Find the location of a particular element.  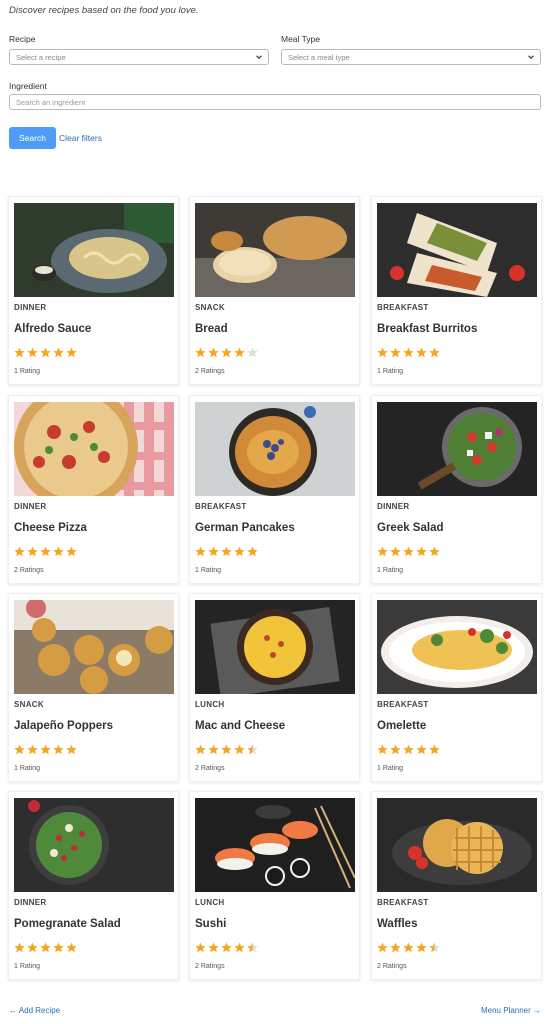

search-button: Search is located at coordinates (32, 138).